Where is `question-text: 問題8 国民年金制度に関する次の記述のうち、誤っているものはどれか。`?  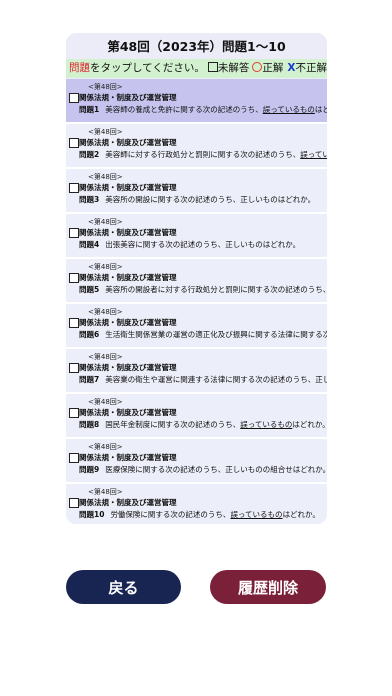
question-text: 問題8 国民年金制度に関する次の記述のうち、誤っているものはどれか。 is located at coordinates (203, 424).